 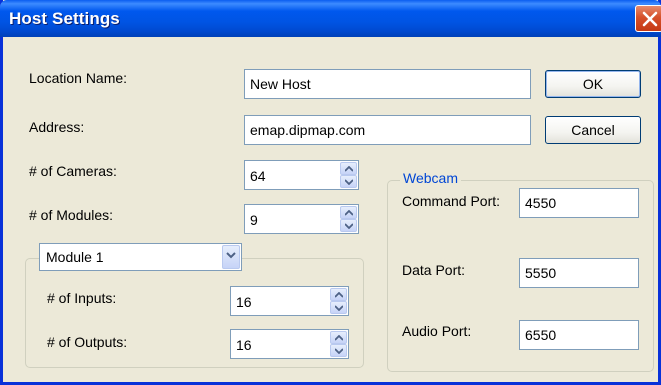 I want to click on close-button, so click(x=648, y=18).